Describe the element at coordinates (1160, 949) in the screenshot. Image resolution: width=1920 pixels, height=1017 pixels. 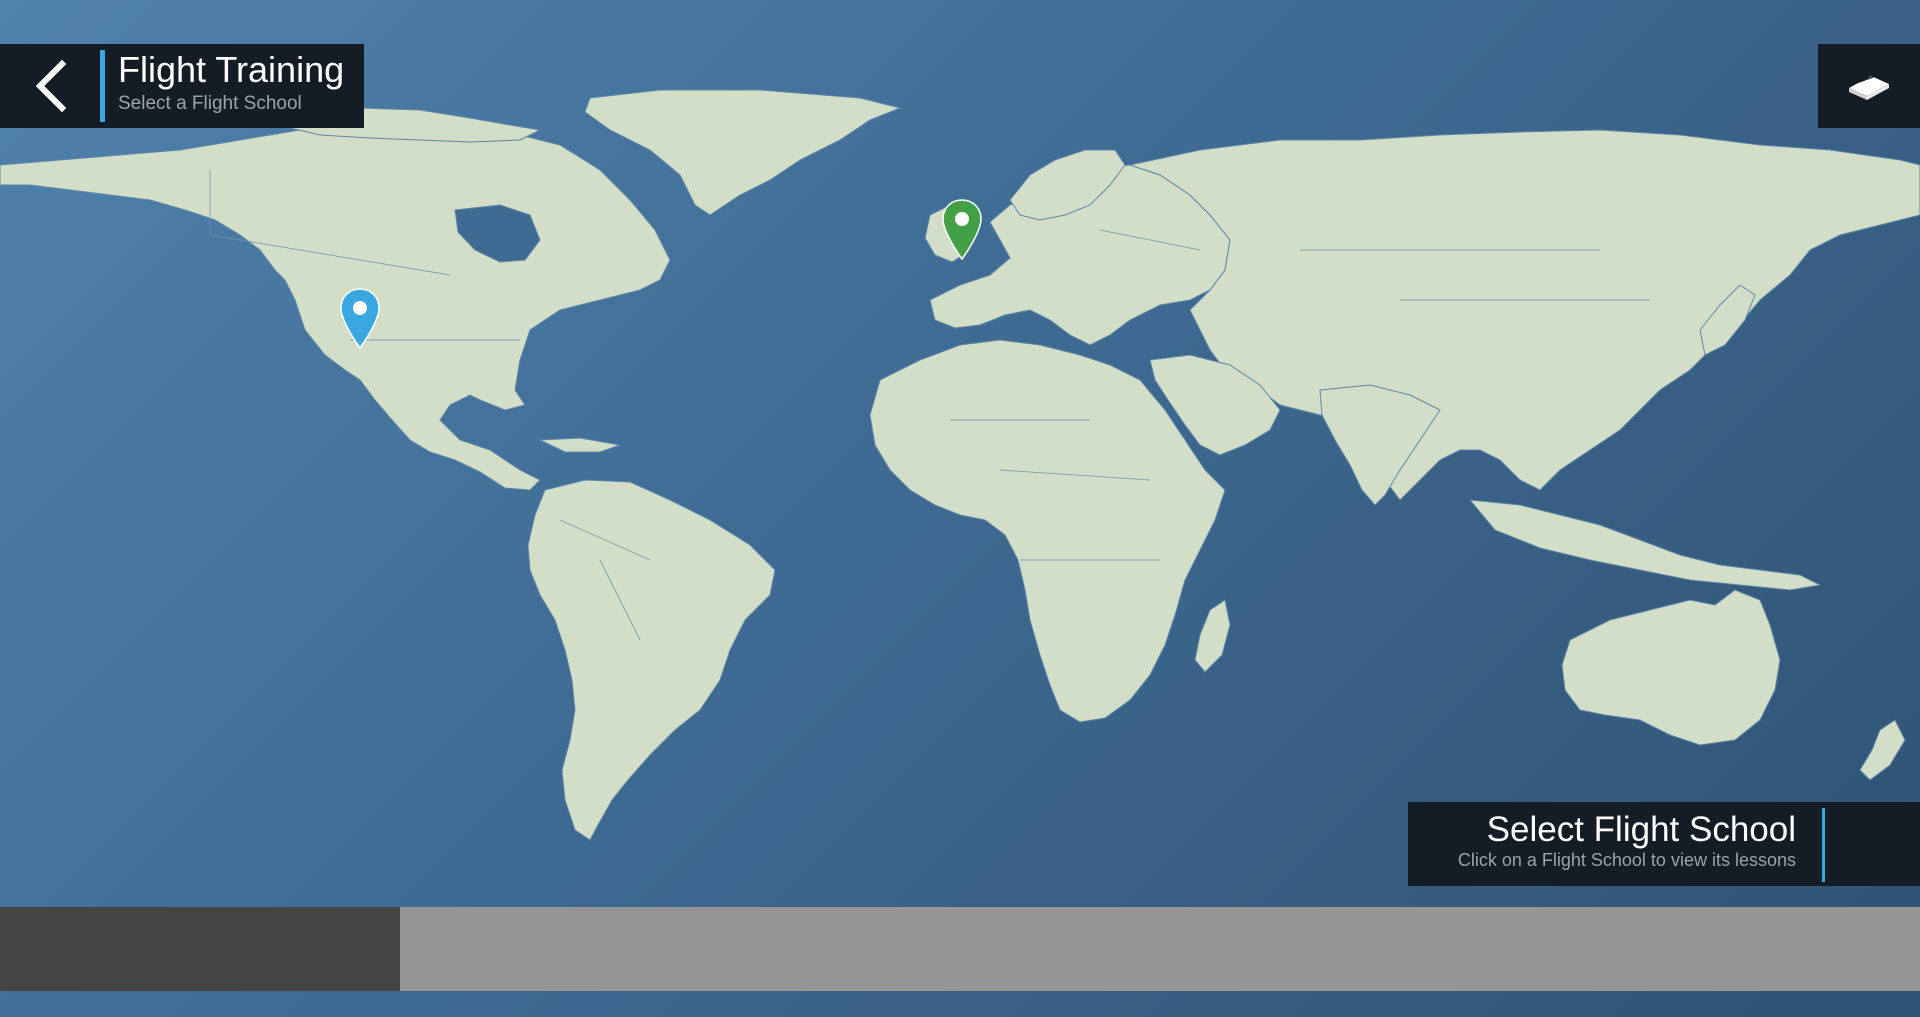
I see `bottom-bar-right` at that location.